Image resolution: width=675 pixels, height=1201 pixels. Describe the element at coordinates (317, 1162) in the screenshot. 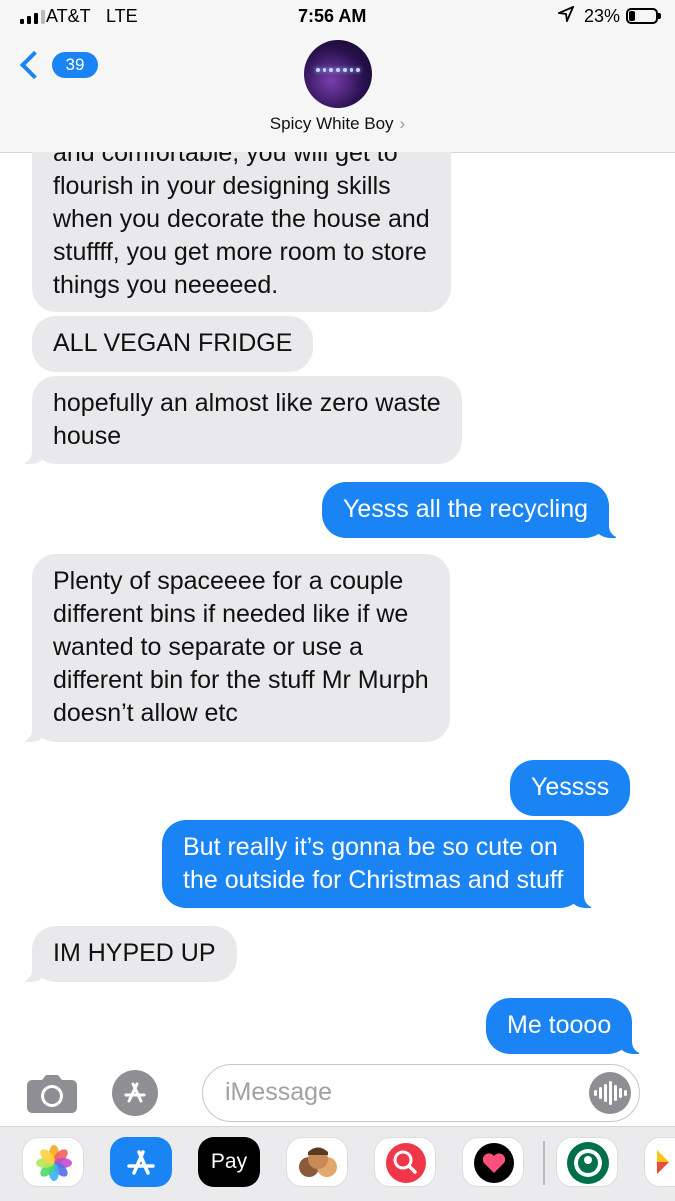

I see `memoji-icon` at that location.